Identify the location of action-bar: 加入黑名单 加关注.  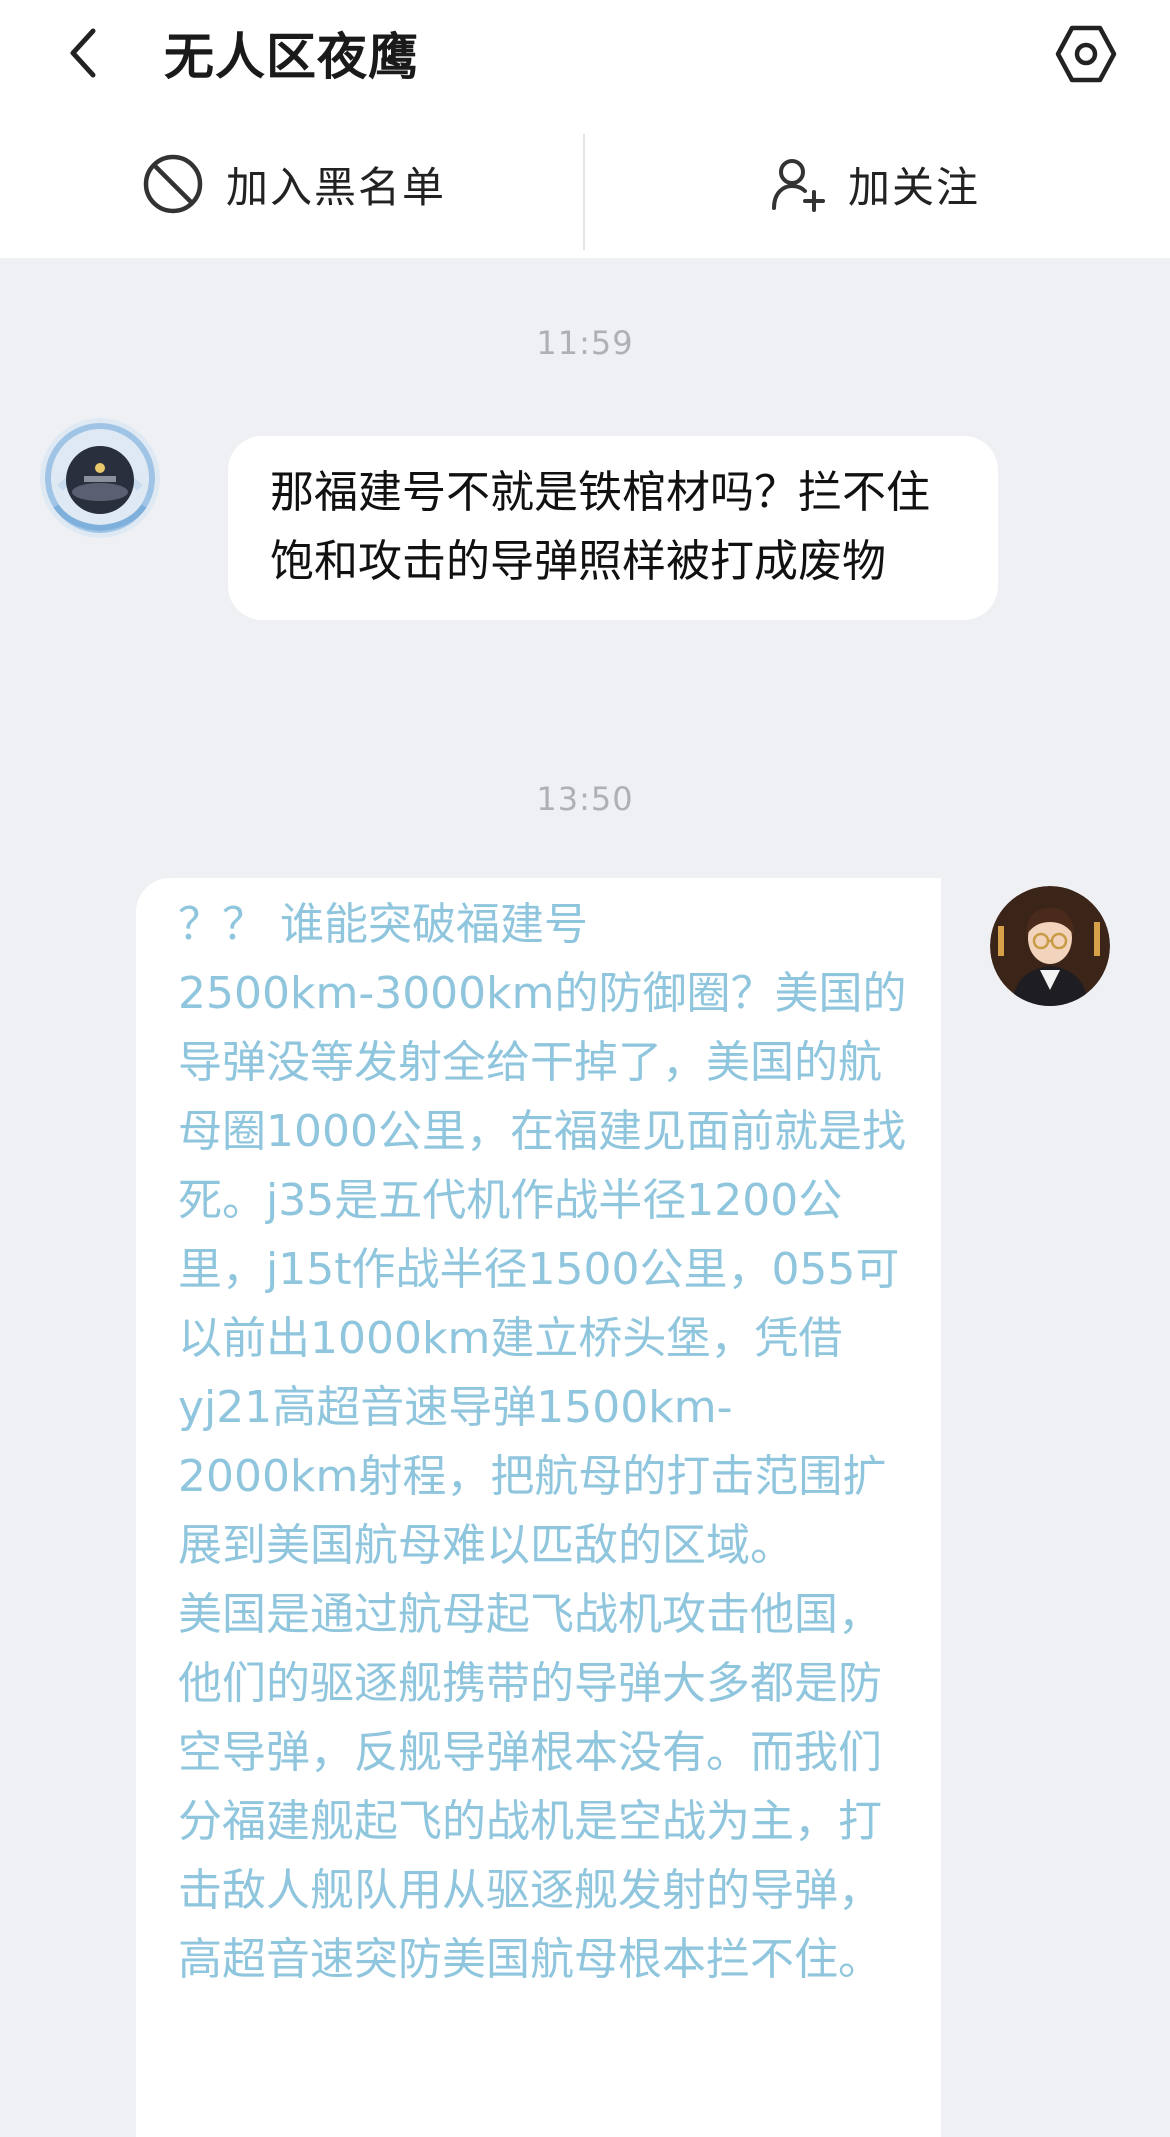
(585, 184).